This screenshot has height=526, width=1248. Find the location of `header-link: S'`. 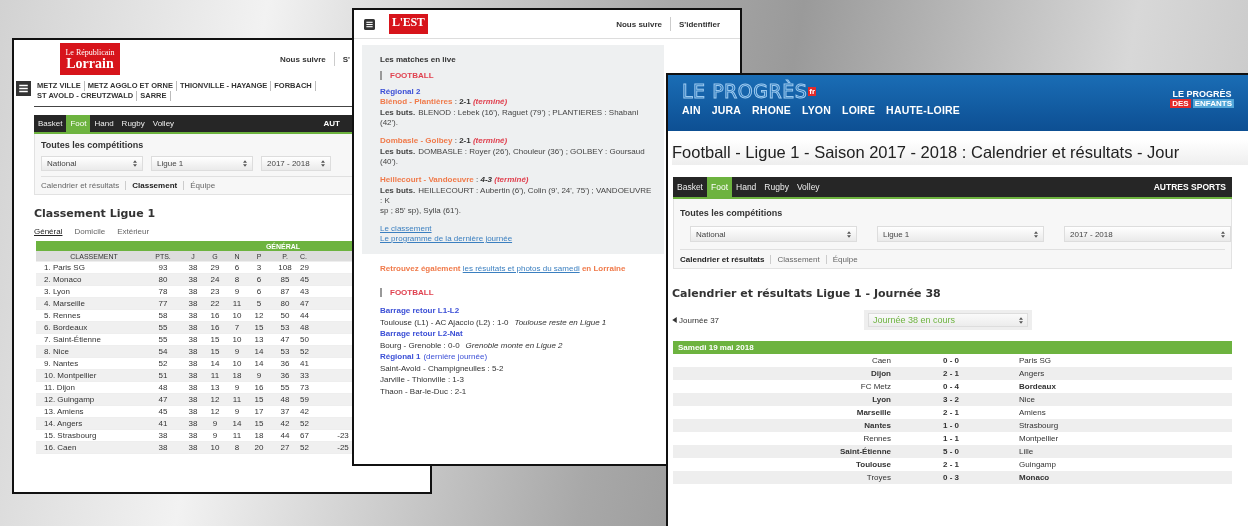

header-link: S' is located at coordinates (346, 59).